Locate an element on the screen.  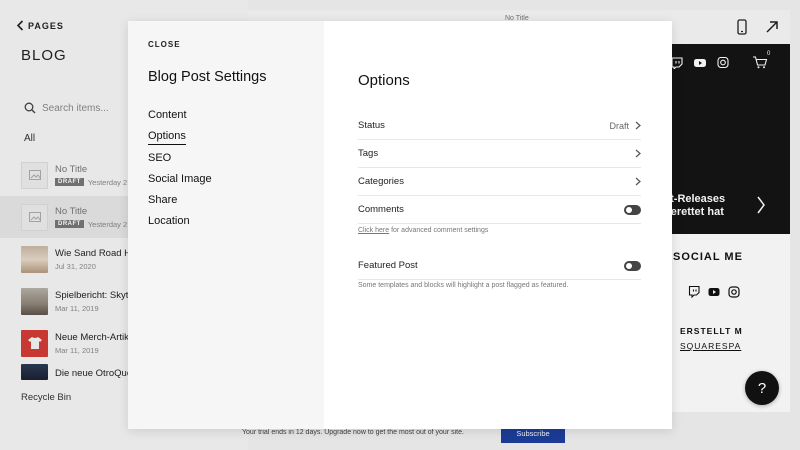
tab-location: Location is located at coordinates (180, 224).